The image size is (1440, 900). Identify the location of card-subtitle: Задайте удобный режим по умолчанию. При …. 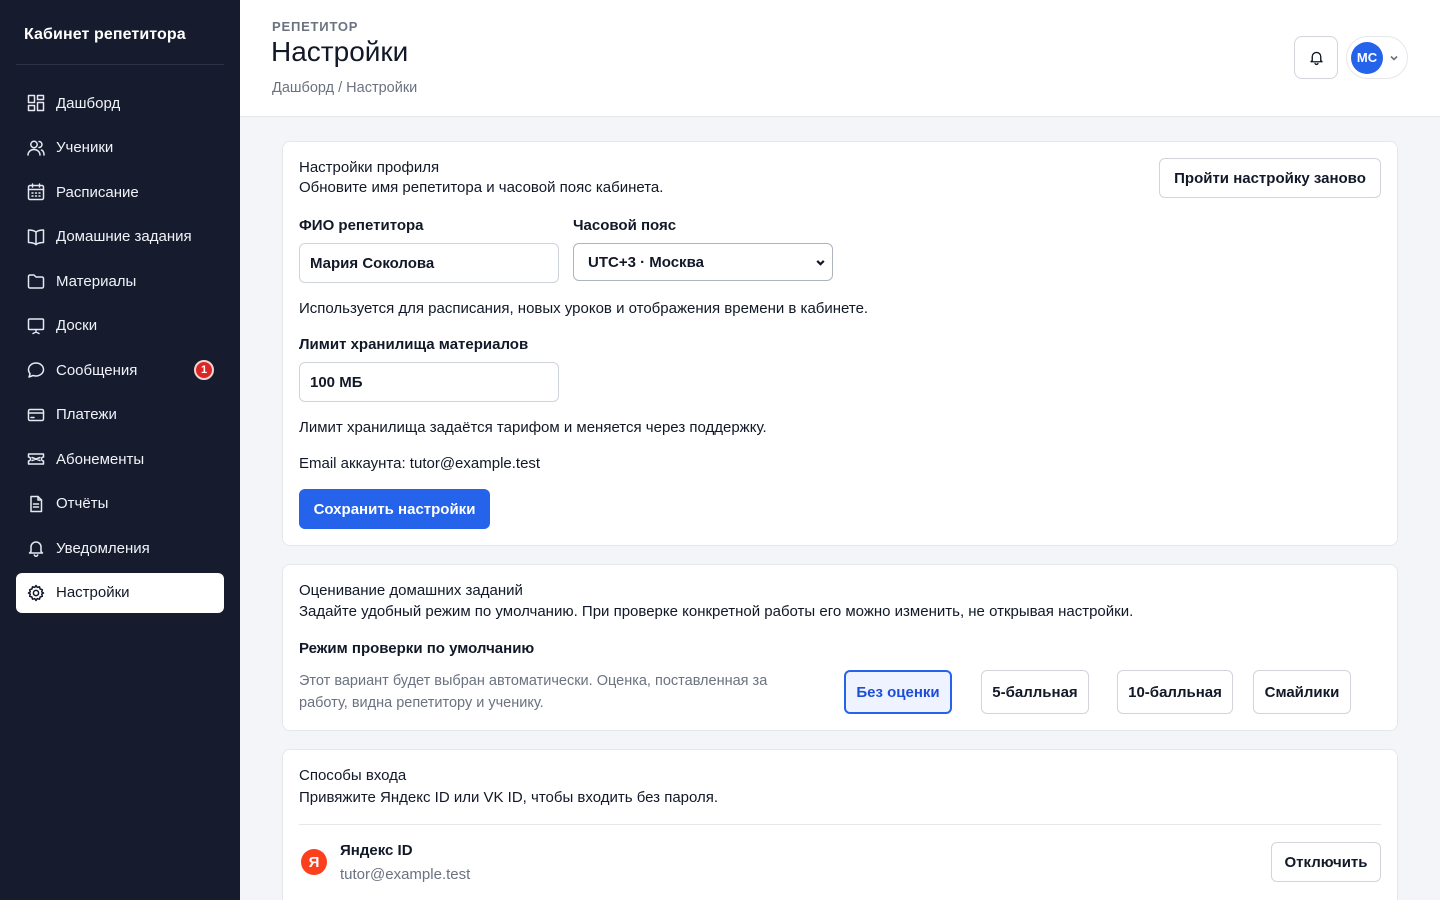
(716, 611).